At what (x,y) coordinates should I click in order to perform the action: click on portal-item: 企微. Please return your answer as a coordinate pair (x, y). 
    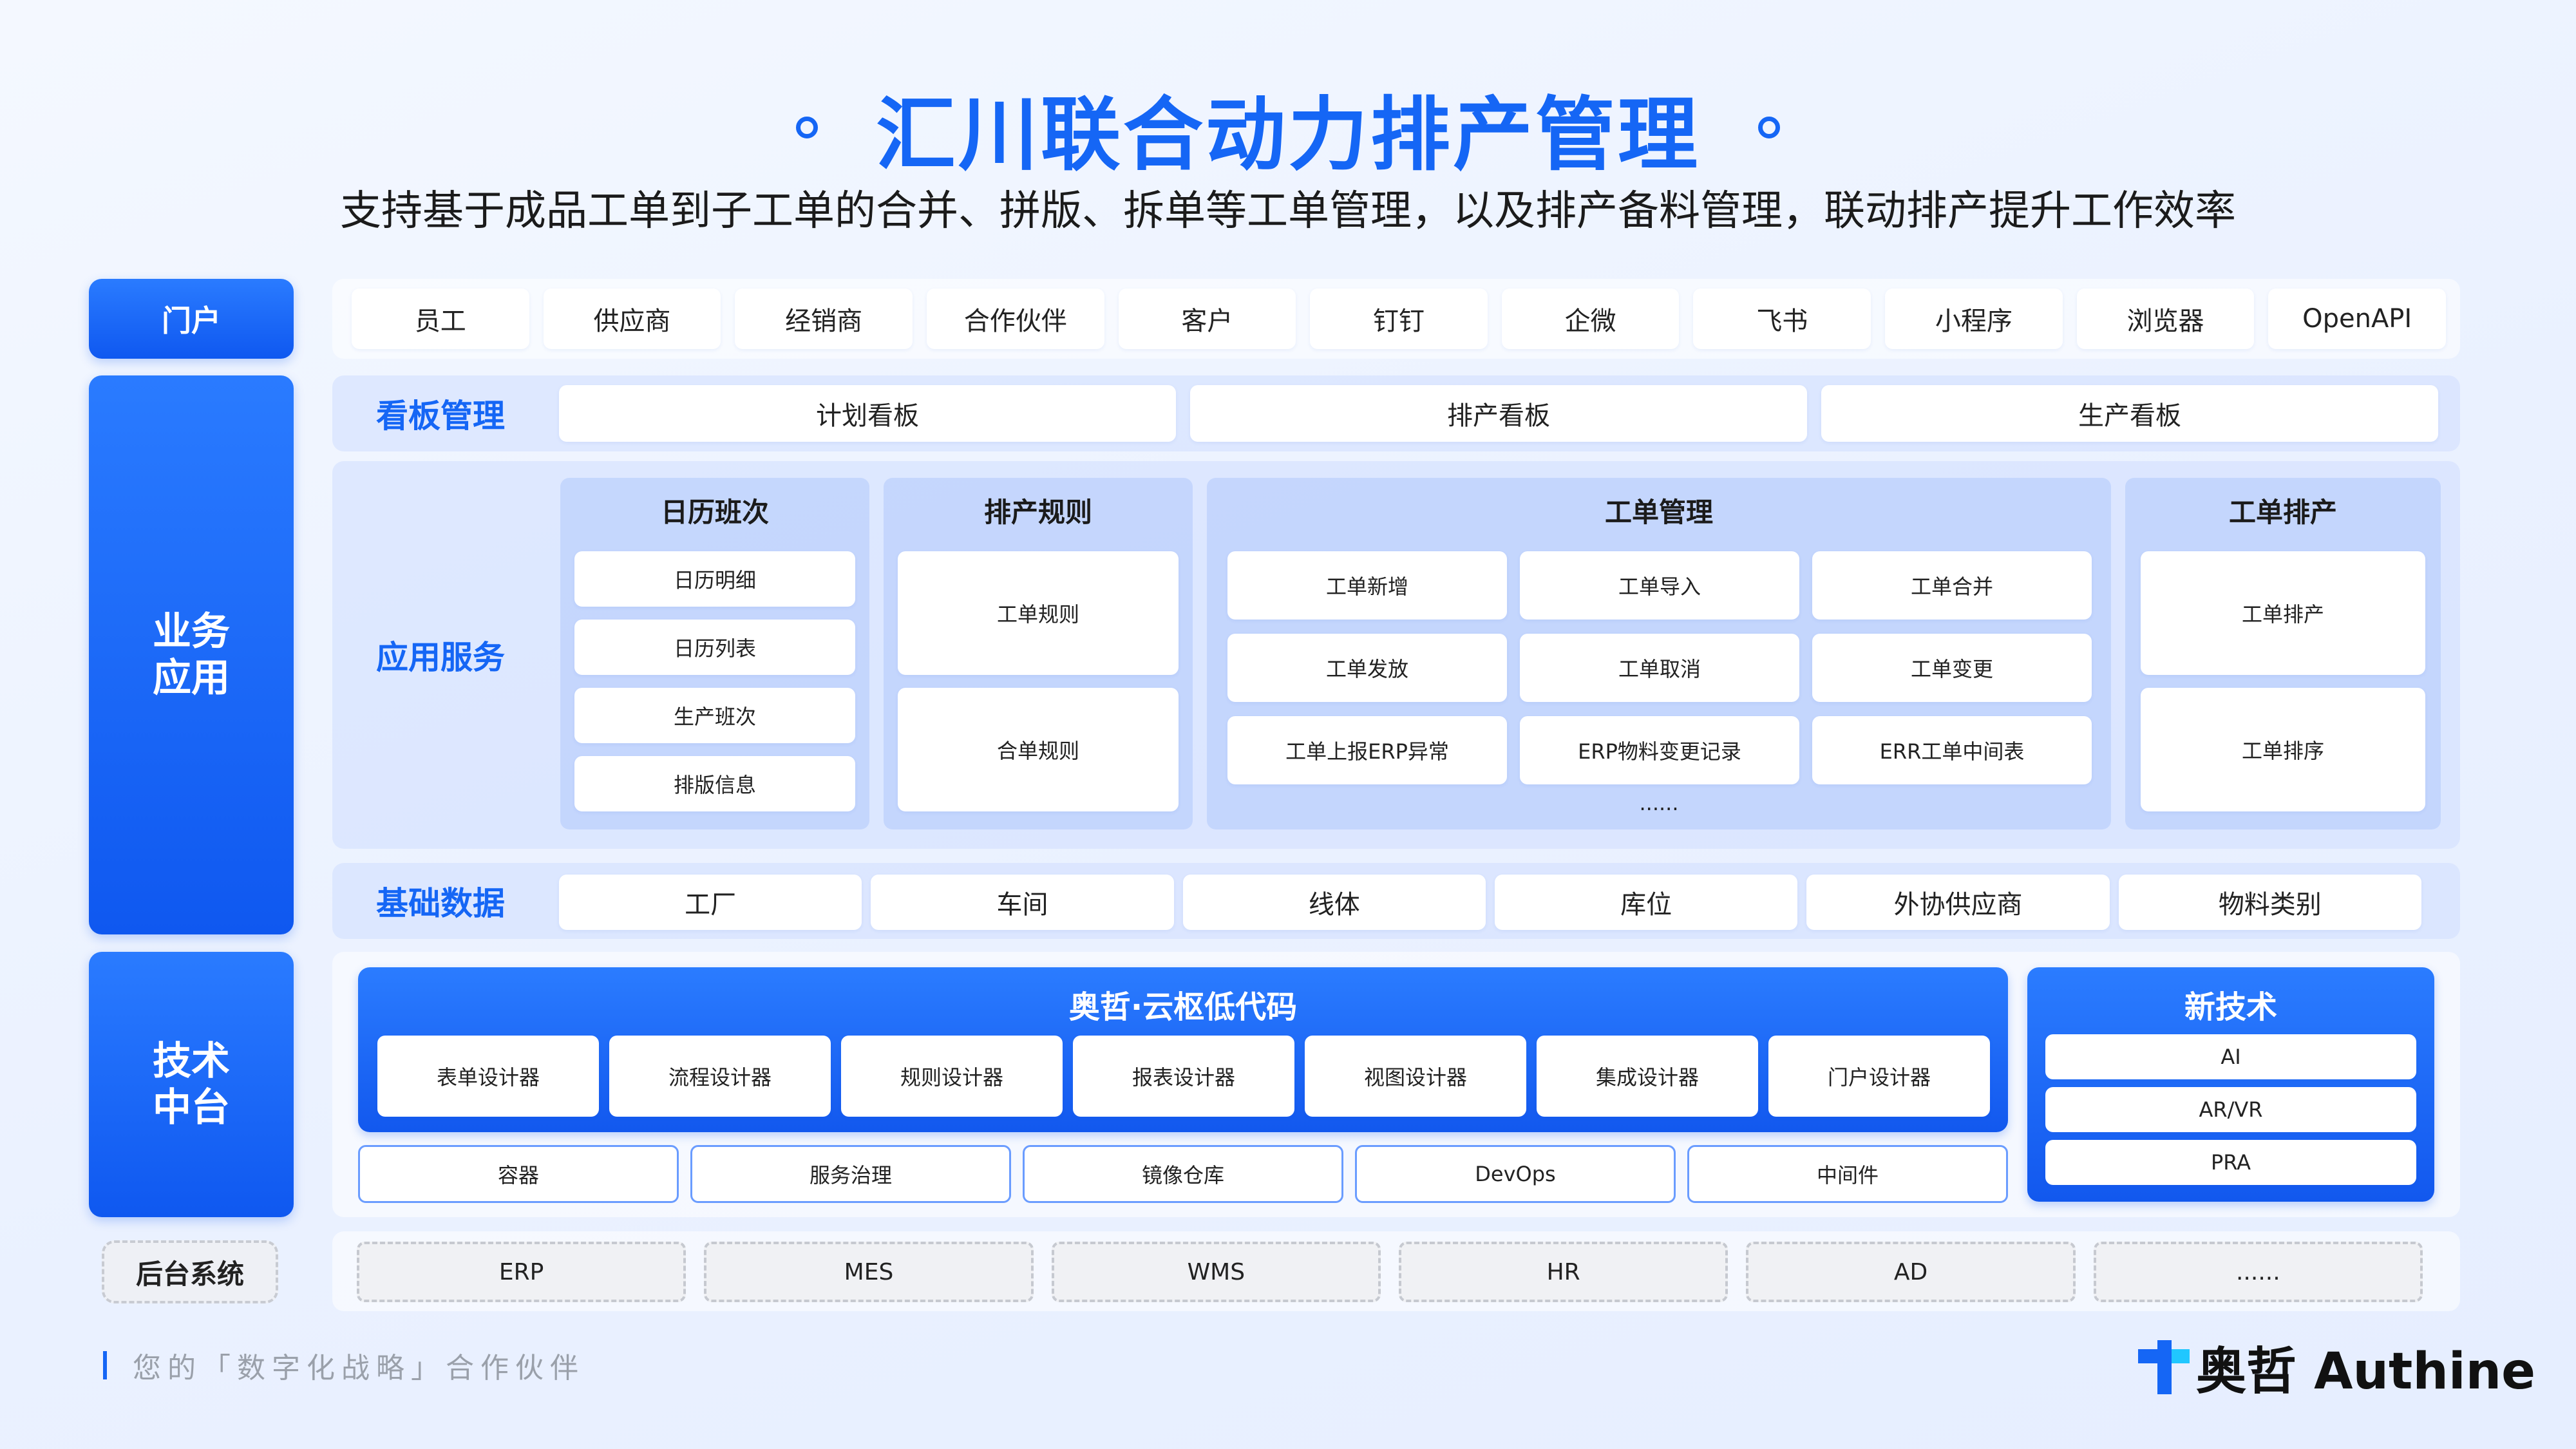
    Looking at the image, I should click on (1591, 319).